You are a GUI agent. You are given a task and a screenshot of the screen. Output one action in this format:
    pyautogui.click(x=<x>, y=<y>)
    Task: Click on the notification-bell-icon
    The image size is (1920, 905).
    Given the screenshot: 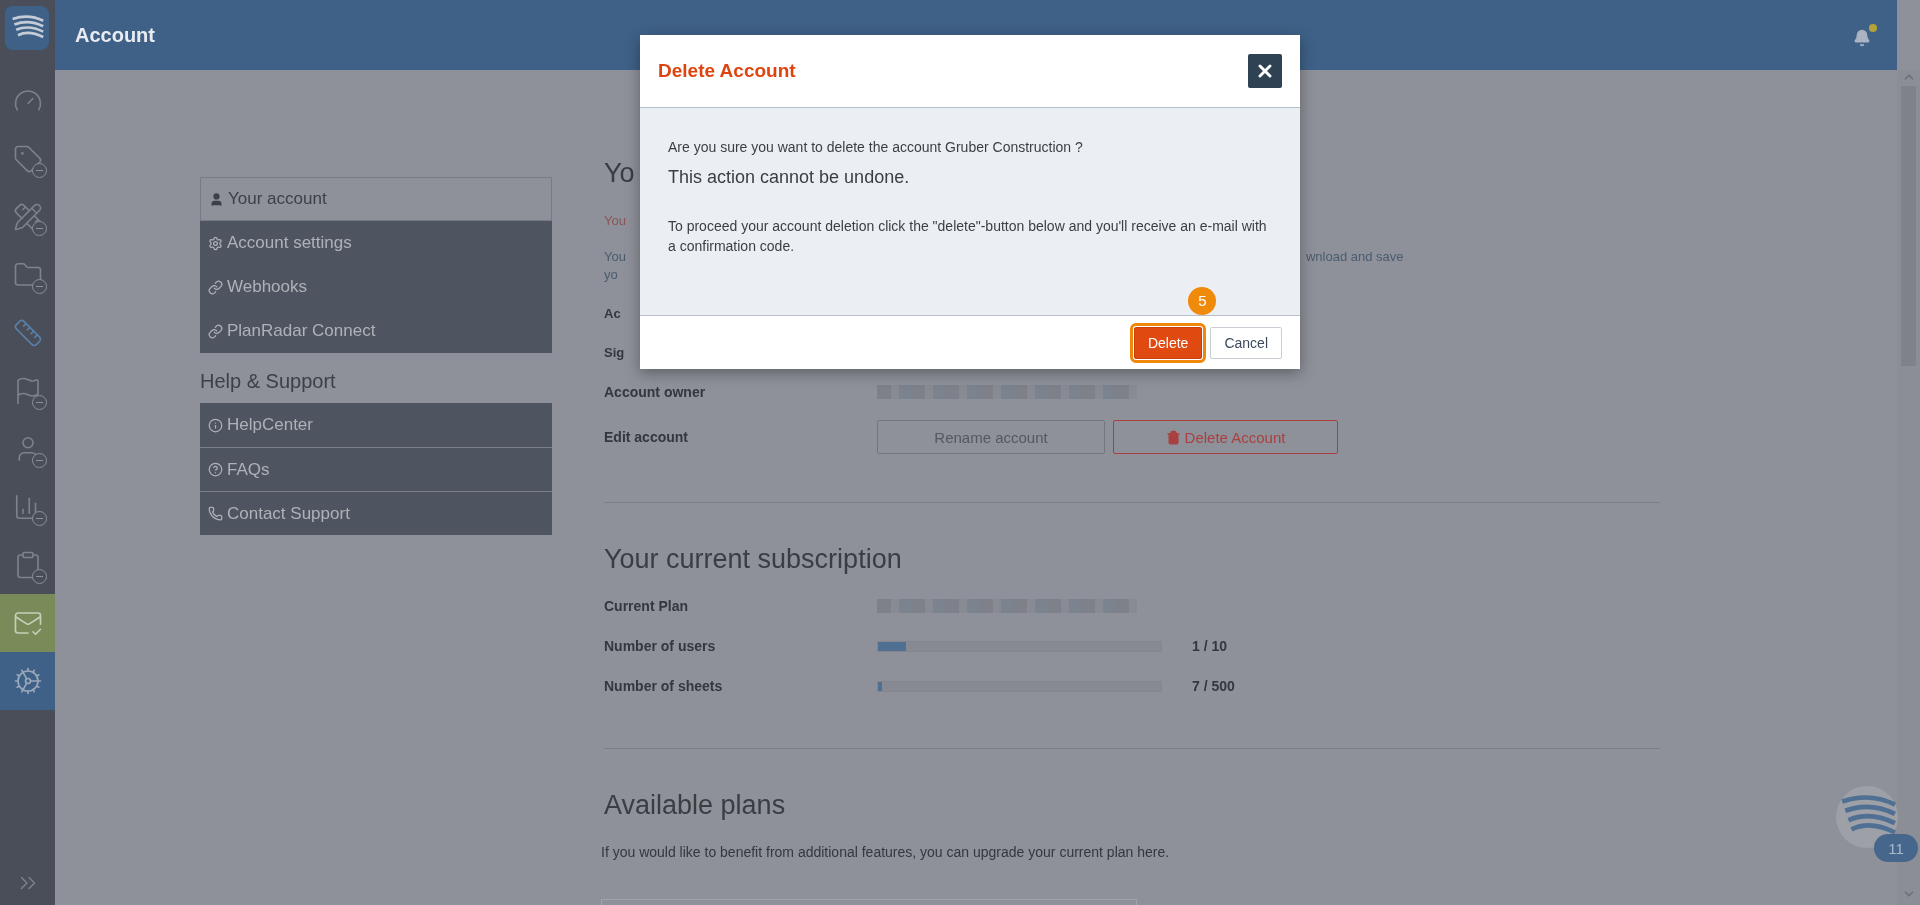 What is the action you would take?
    pyautogui.click(x=1865, y=35)
    